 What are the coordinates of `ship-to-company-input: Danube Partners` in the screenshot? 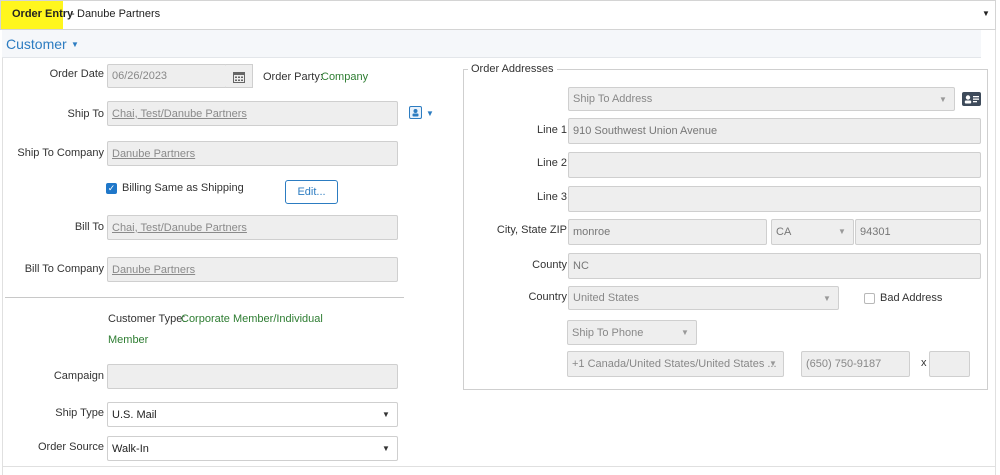 It's located at (252, 153).